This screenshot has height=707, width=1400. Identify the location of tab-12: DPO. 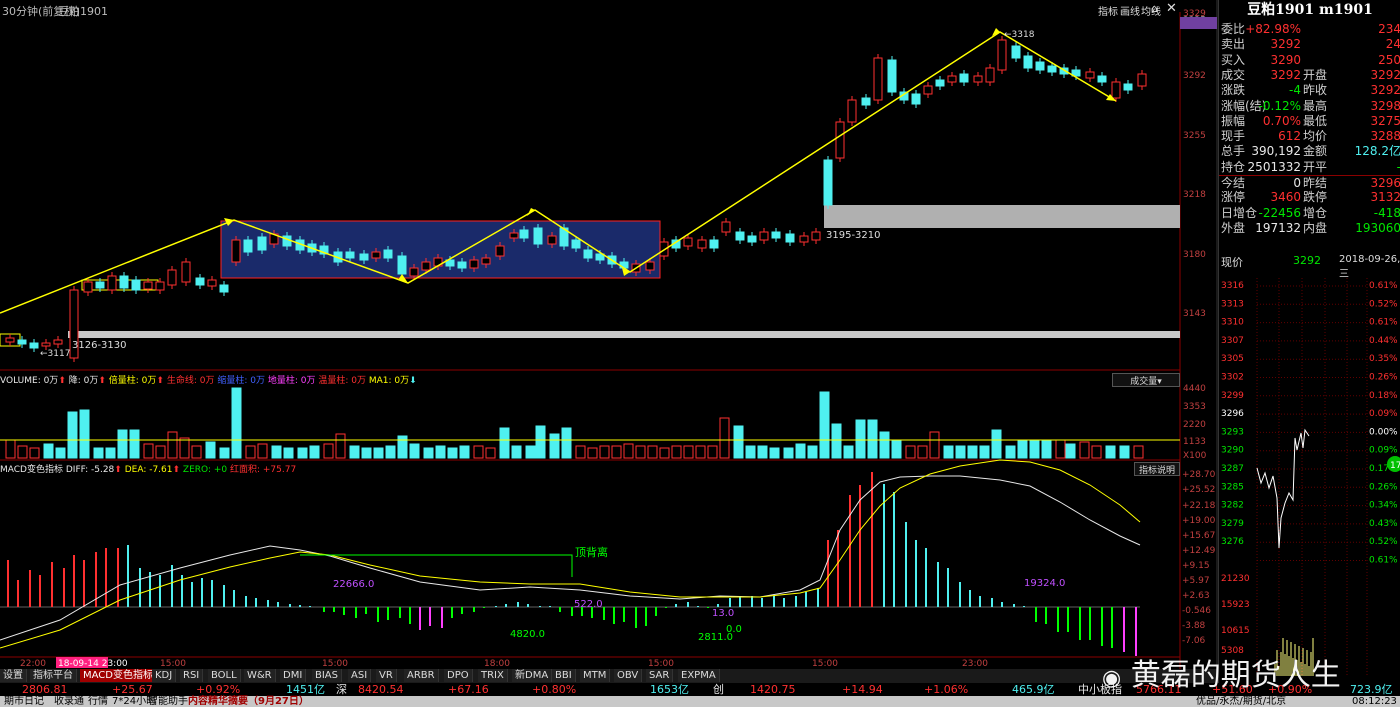
(458, 675).